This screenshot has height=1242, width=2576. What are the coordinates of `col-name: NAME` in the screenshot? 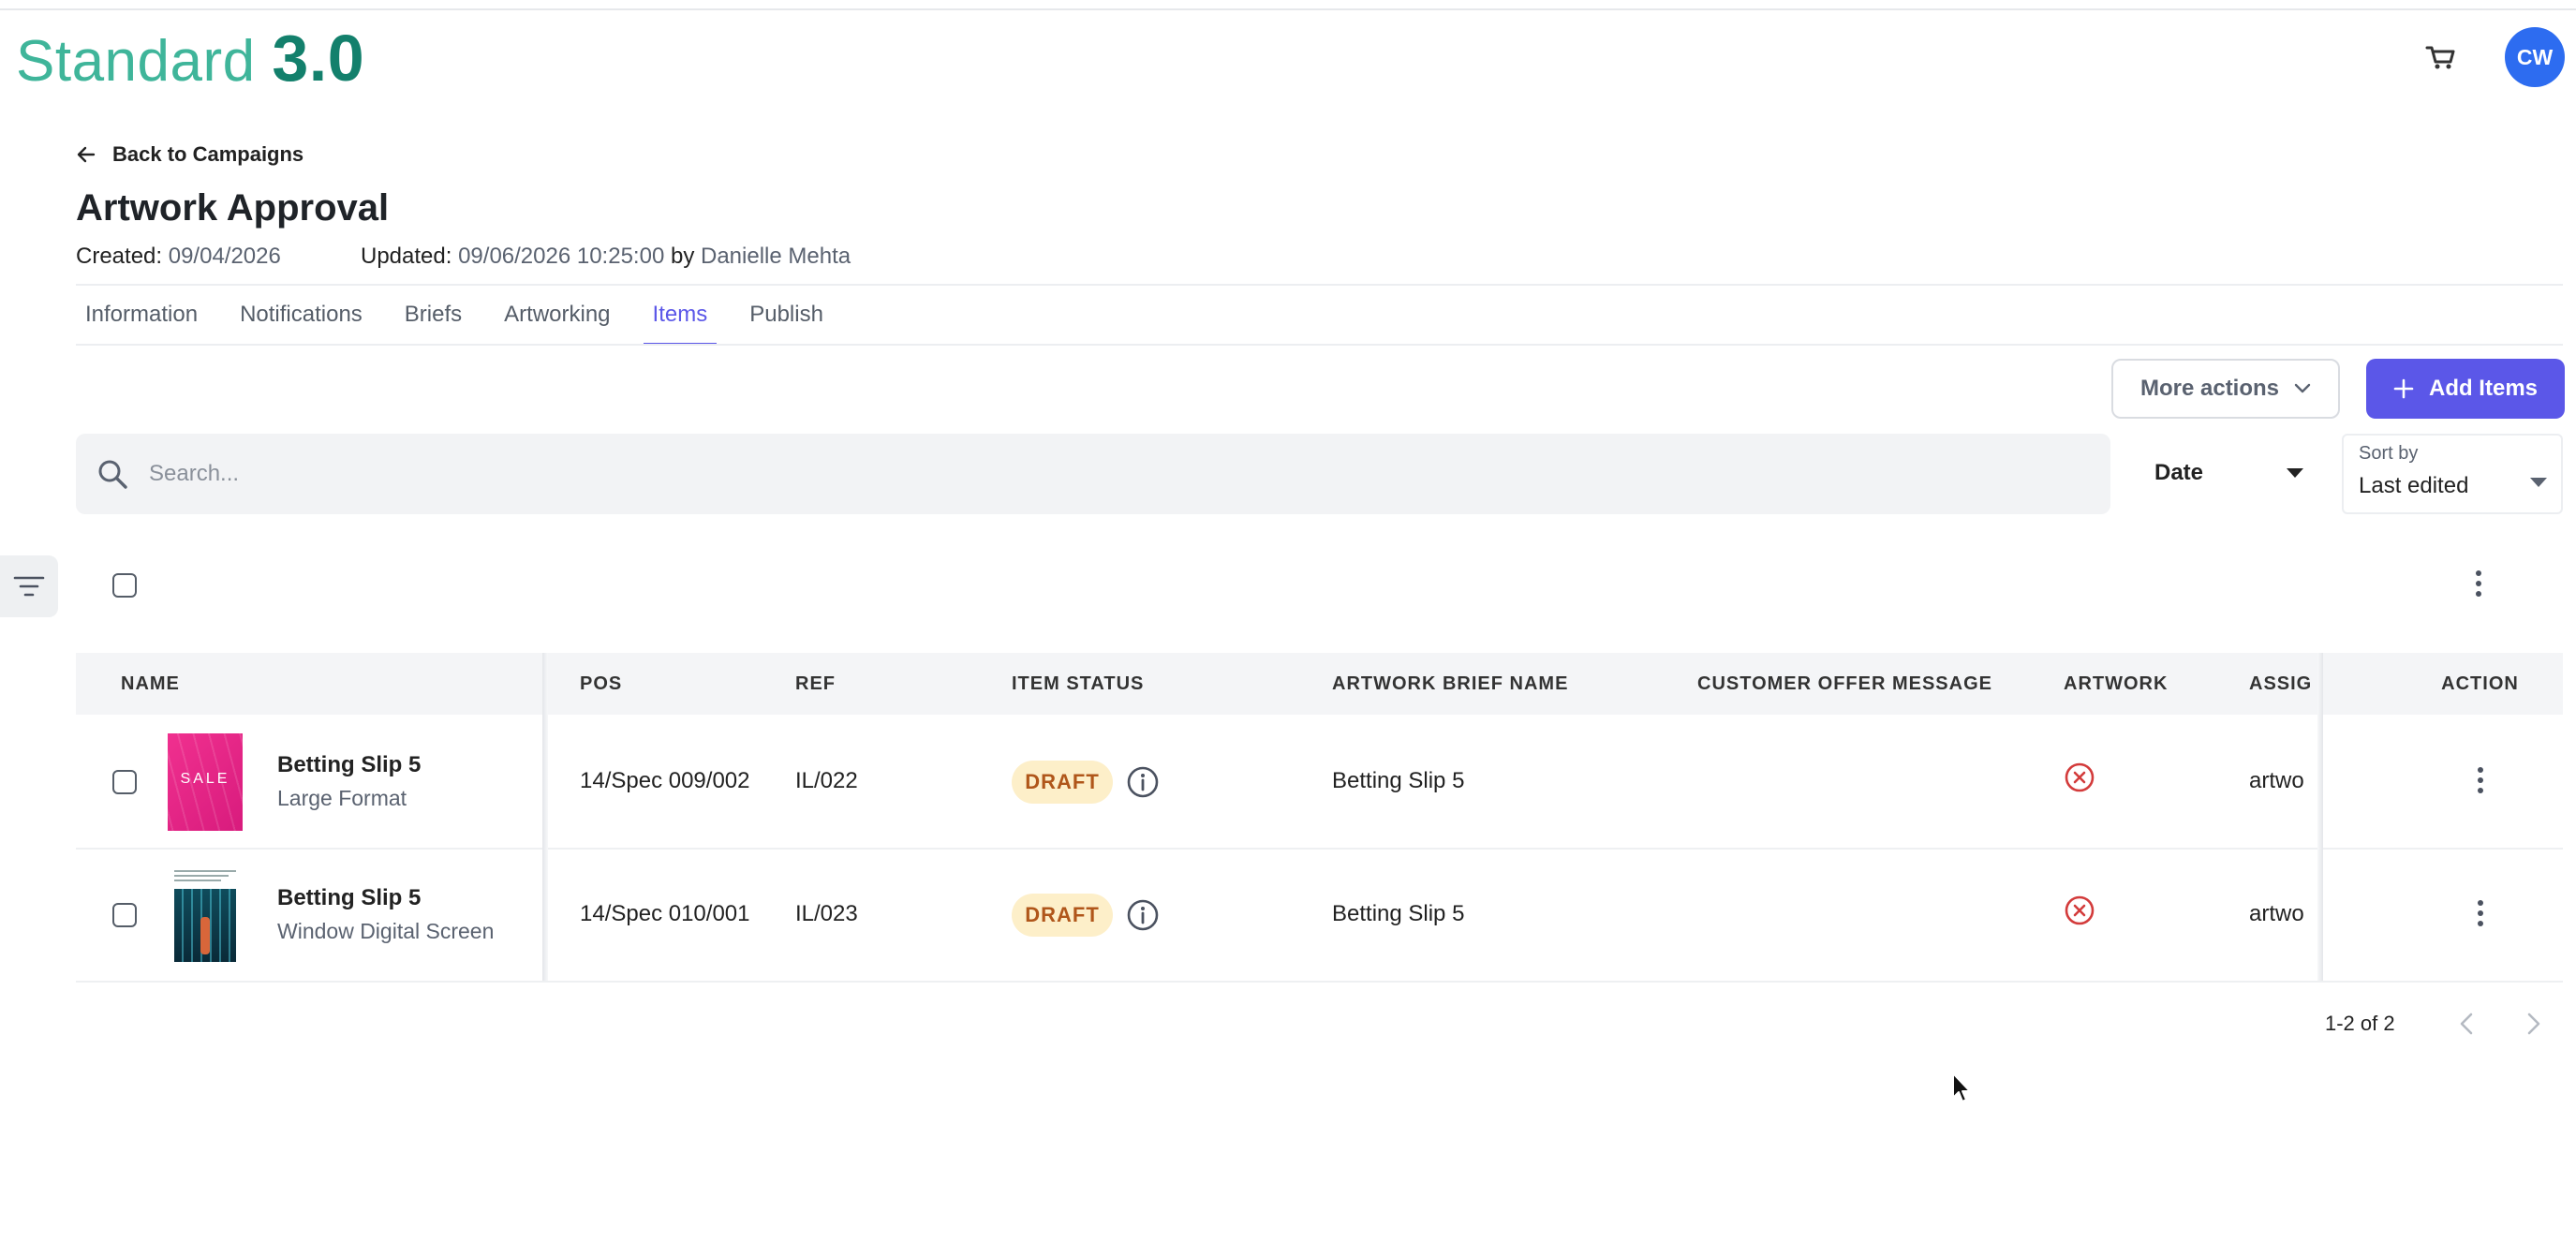 It's located at (150, 684).